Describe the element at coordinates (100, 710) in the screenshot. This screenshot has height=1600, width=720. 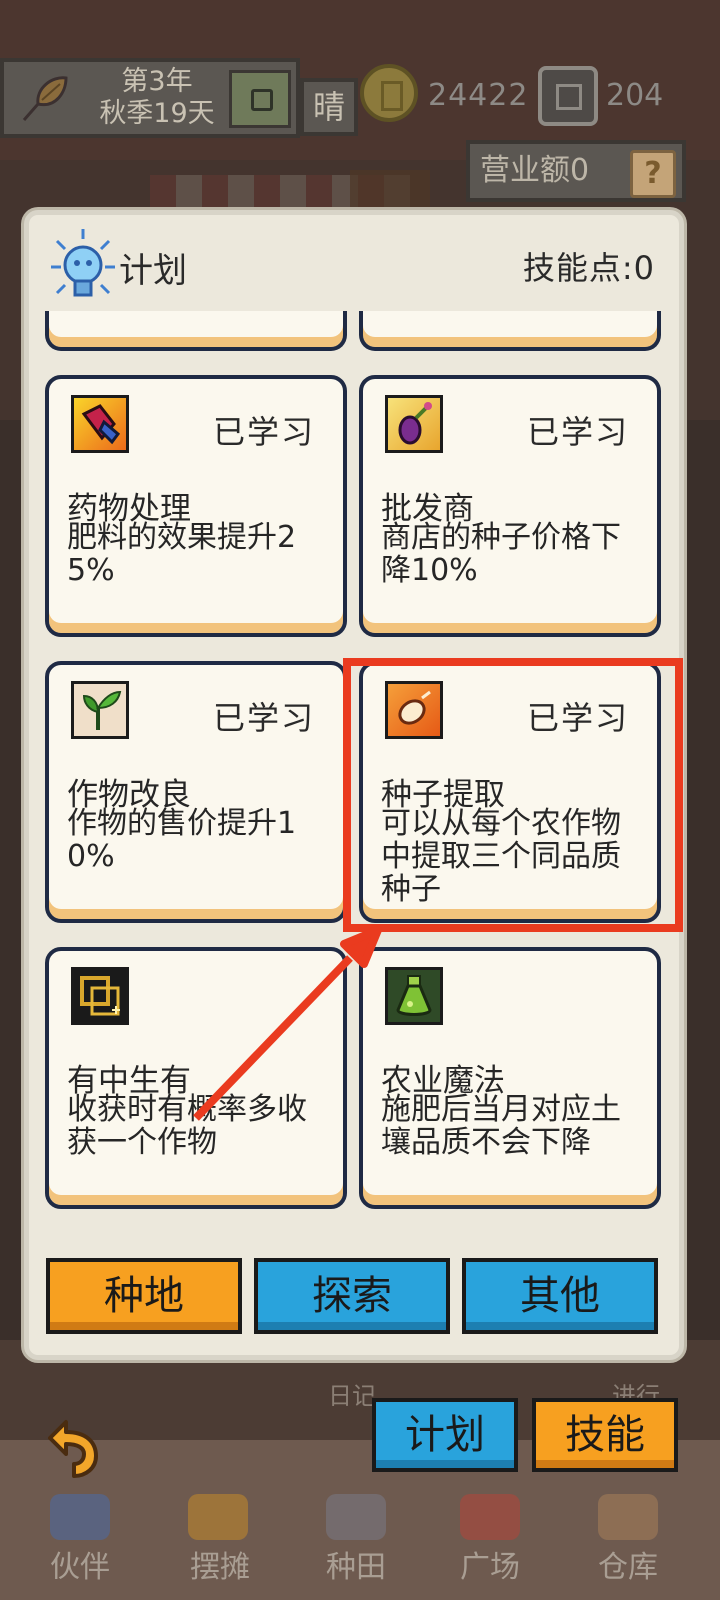
I see `sprout-icon` at that location.